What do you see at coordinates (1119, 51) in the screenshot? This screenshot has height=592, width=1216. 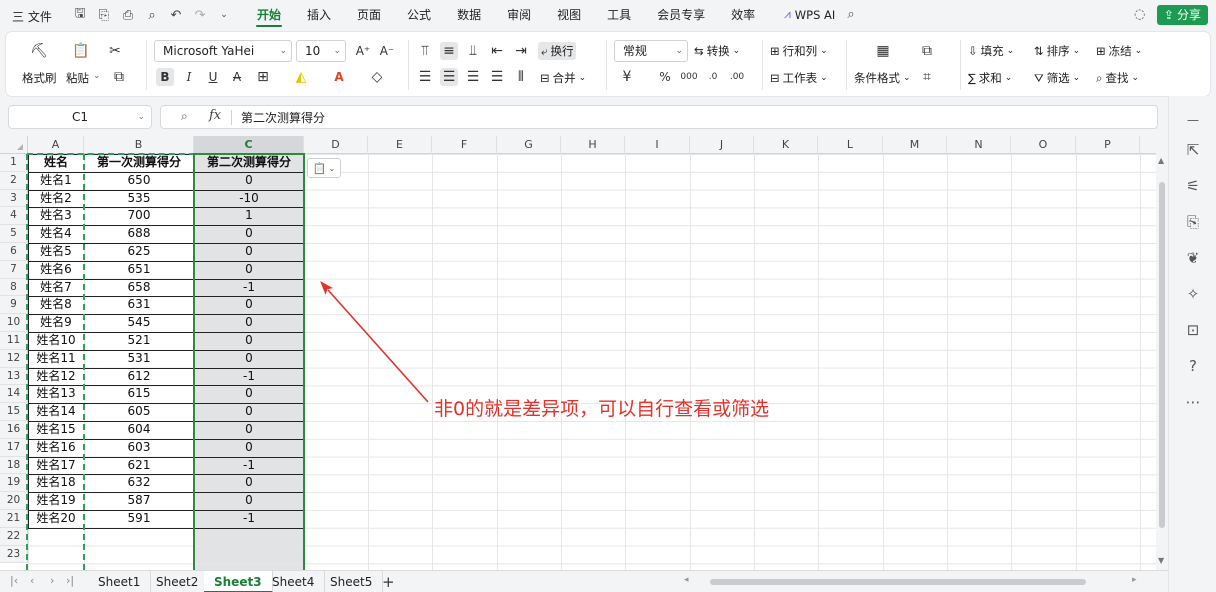 I see `freeze-button: ⊞ 冻结 ⌄` at bounding box center [1119, 51].